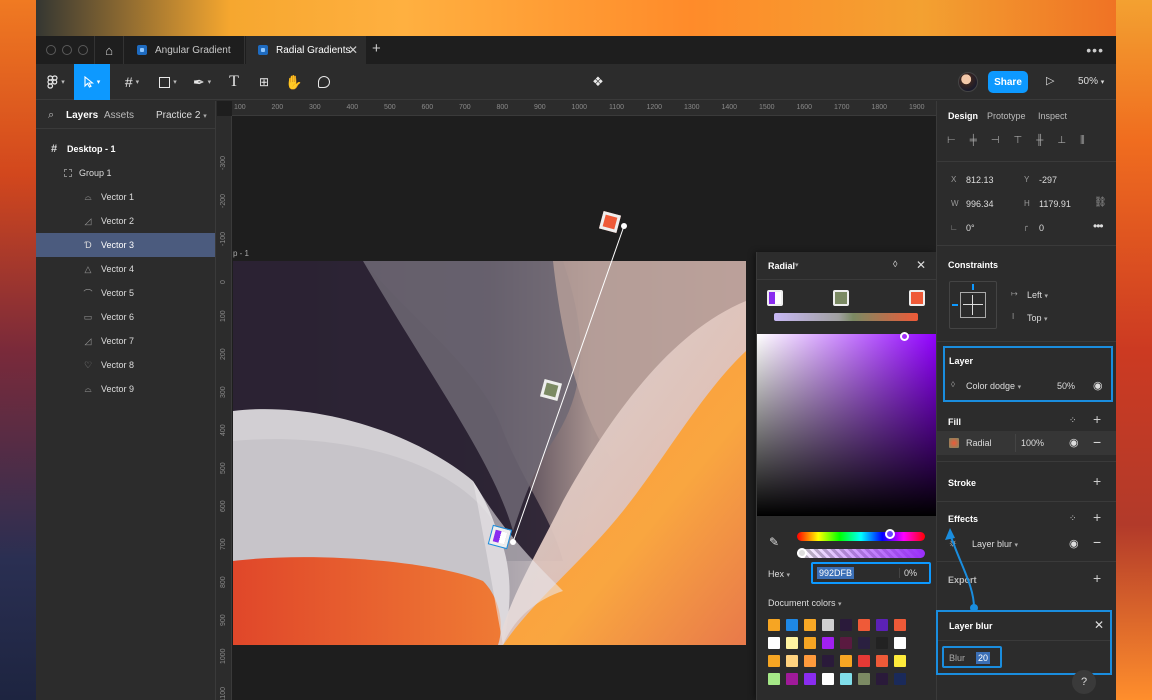 This screenshot has height=700, width=1152. Describe the element at coordinates (125, 341) in the screenshot. I see `layer-vector-7: ◿ Vector 7` at that location.